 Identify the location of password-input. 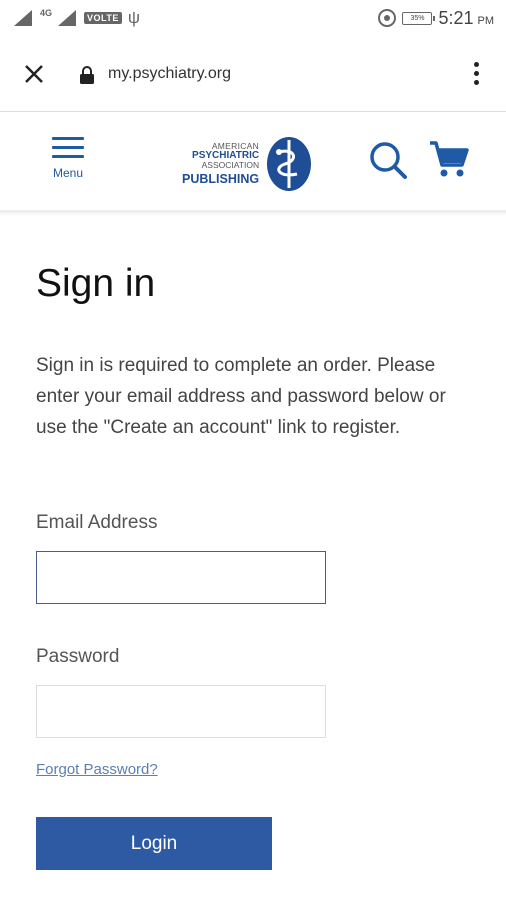
(181, 711).